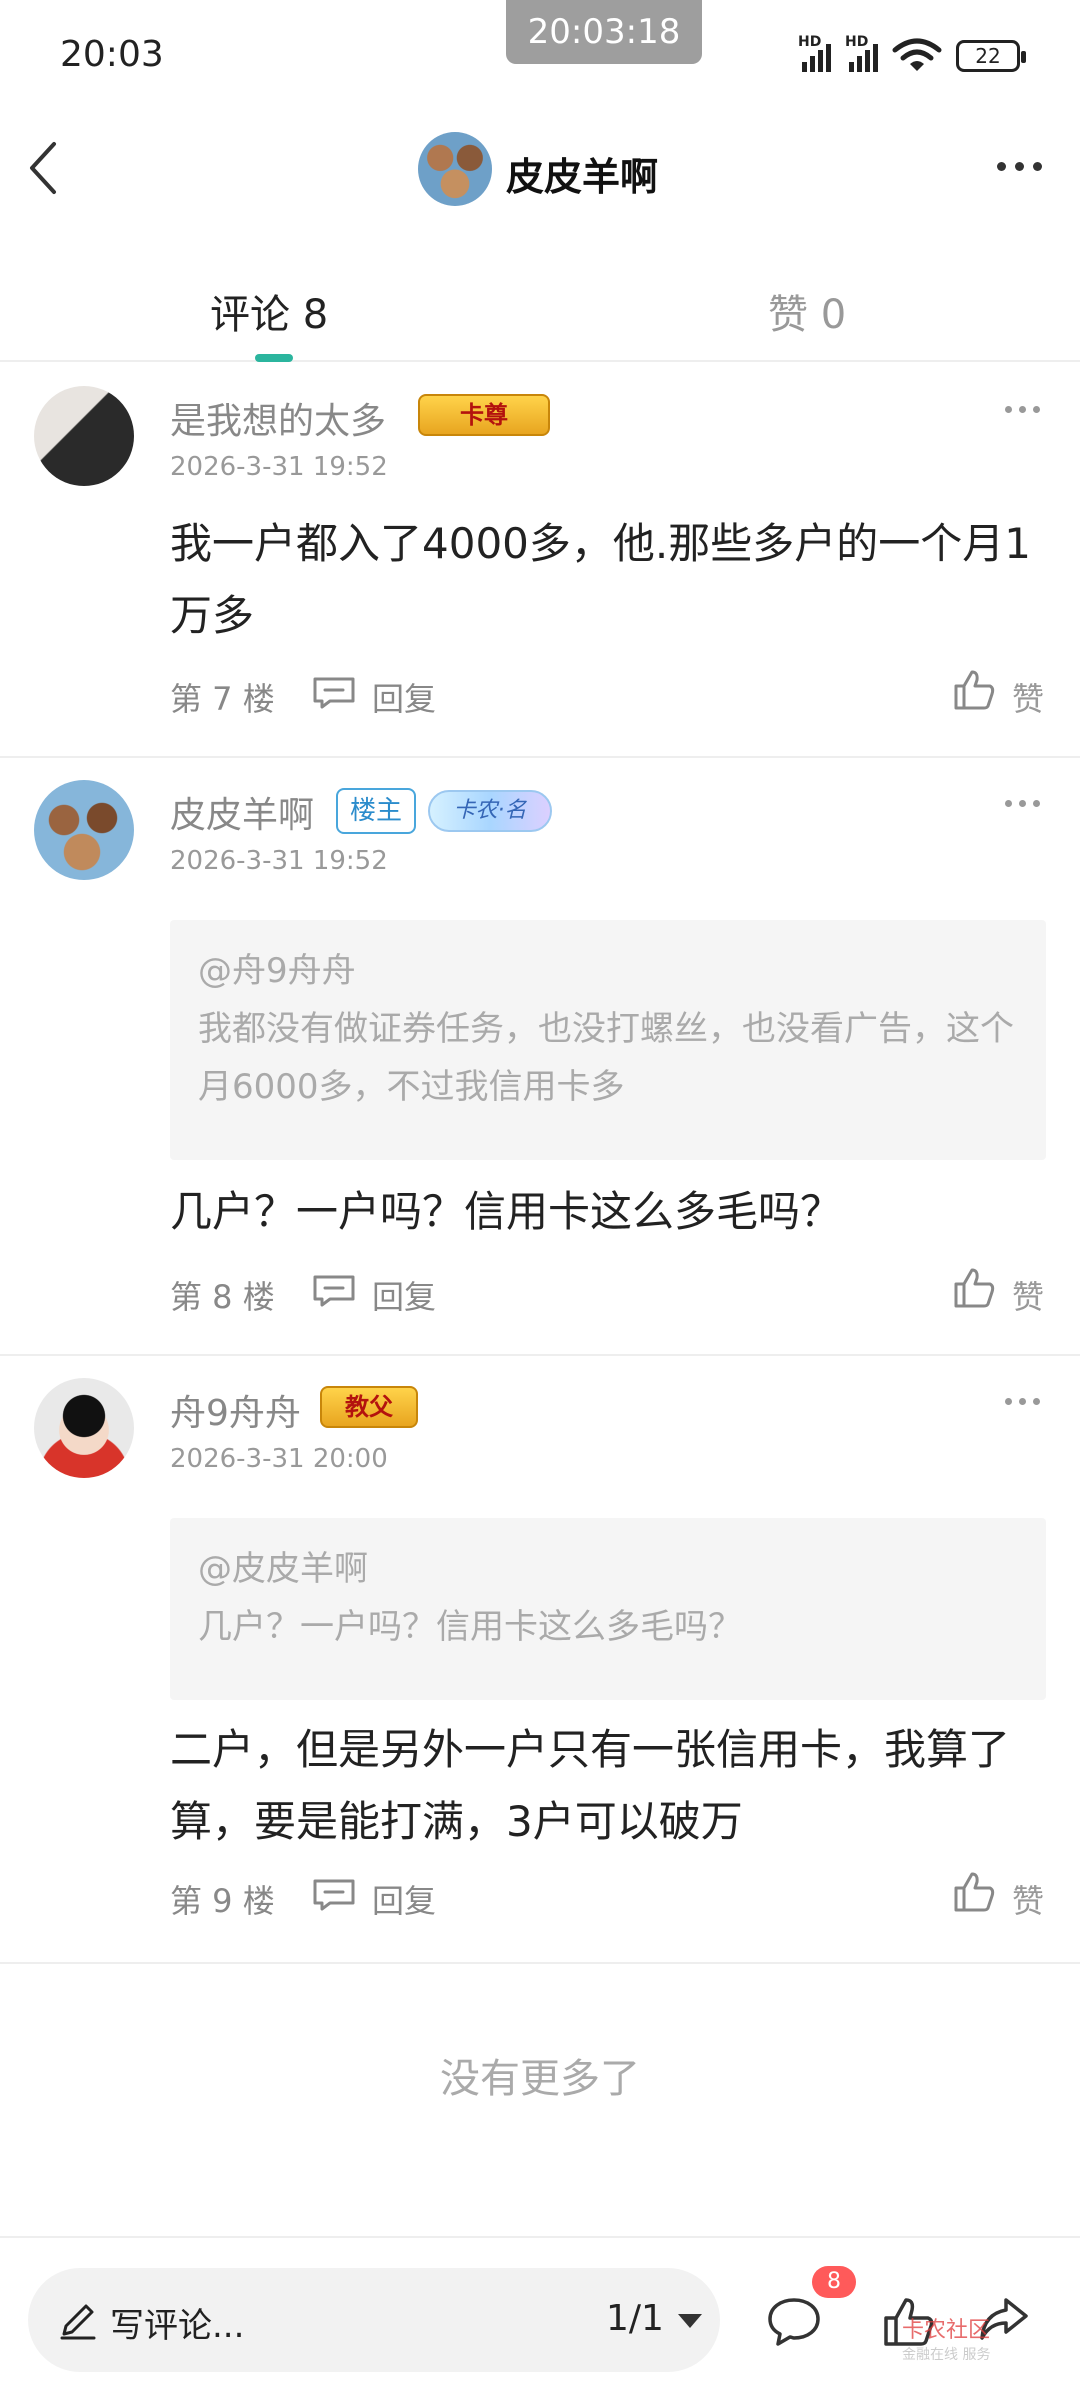 The image size is (1080, 2400). What do you see at coordinates (794, 2322) in the screenshot?
I see `comment-icon` at bounding box center [794, 2322].